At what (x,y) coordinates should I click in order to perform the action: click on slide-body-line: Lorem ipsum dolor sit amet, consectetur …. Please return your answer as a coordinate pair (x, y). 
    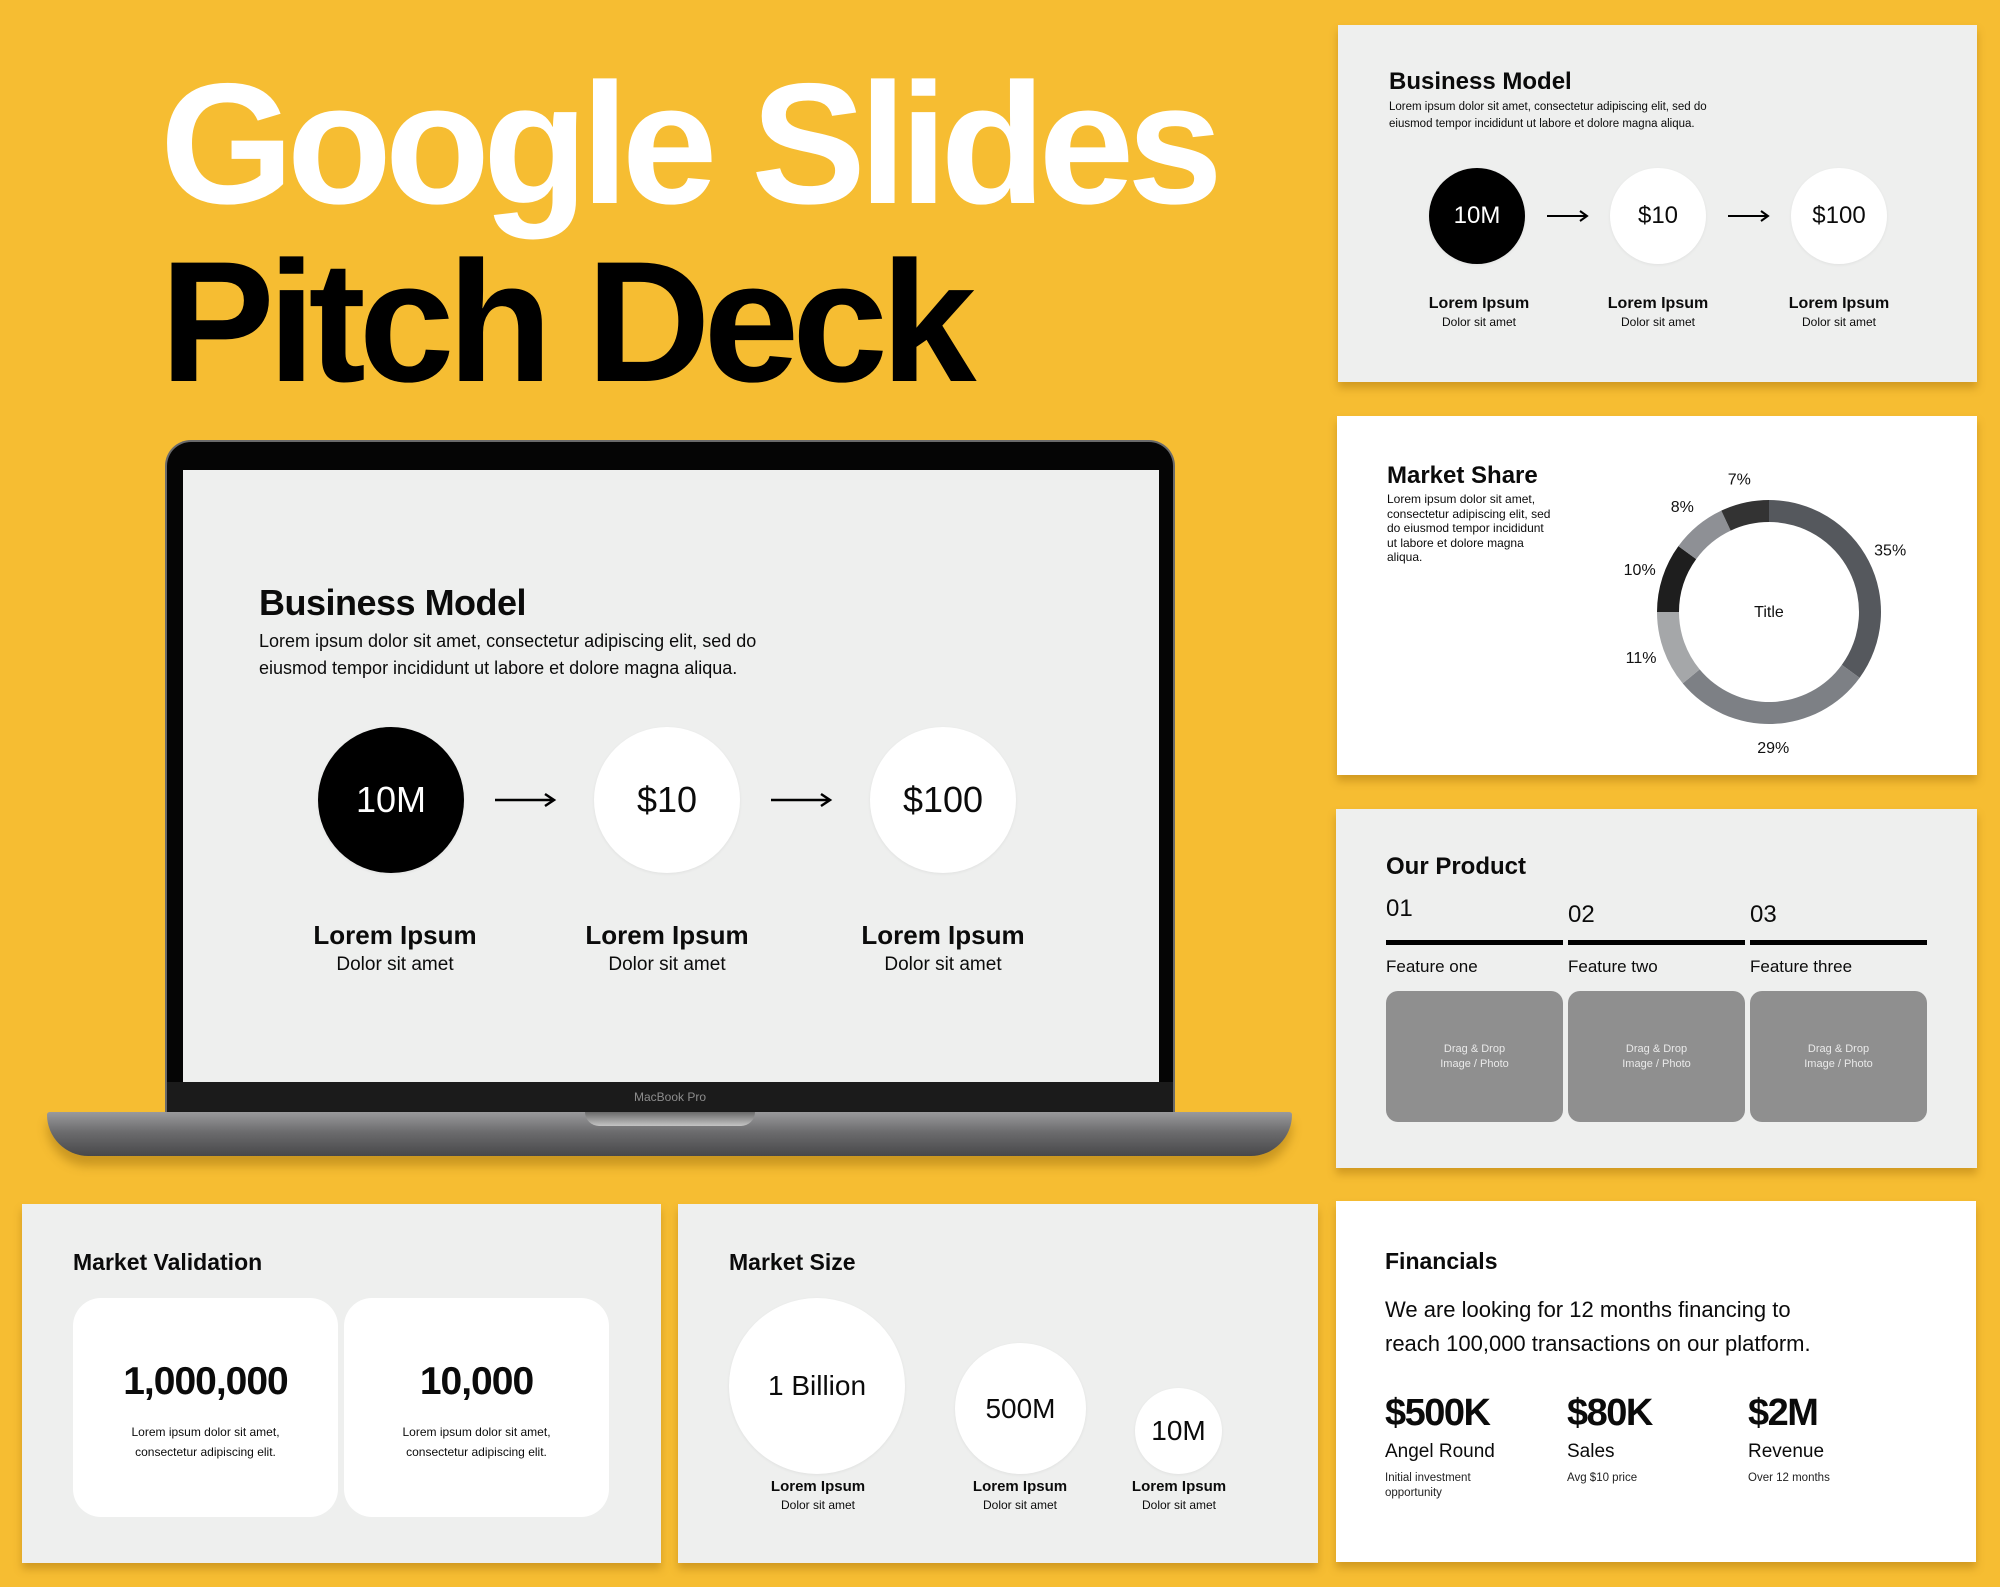
    Looking at the image, I should click on (508, 641).